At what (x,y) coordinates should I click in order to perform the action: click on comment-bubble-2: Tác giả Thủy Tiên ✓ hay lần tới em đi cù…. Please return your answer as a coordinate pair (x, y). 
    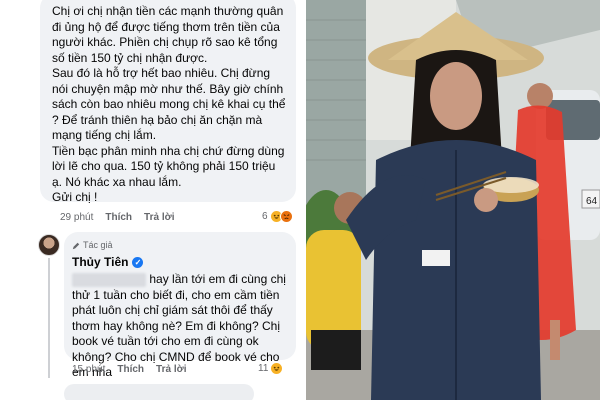
    Looking at the image, I should click on (180, 305).